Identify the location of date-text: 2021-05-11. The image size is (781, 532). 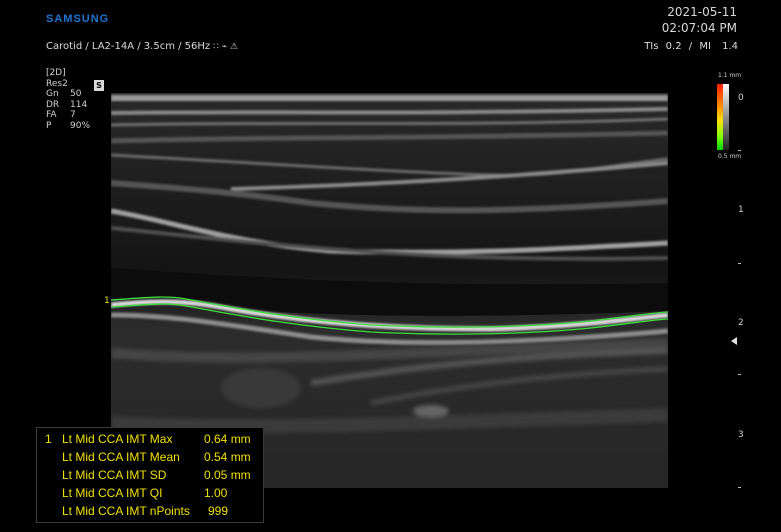
(702, 12).